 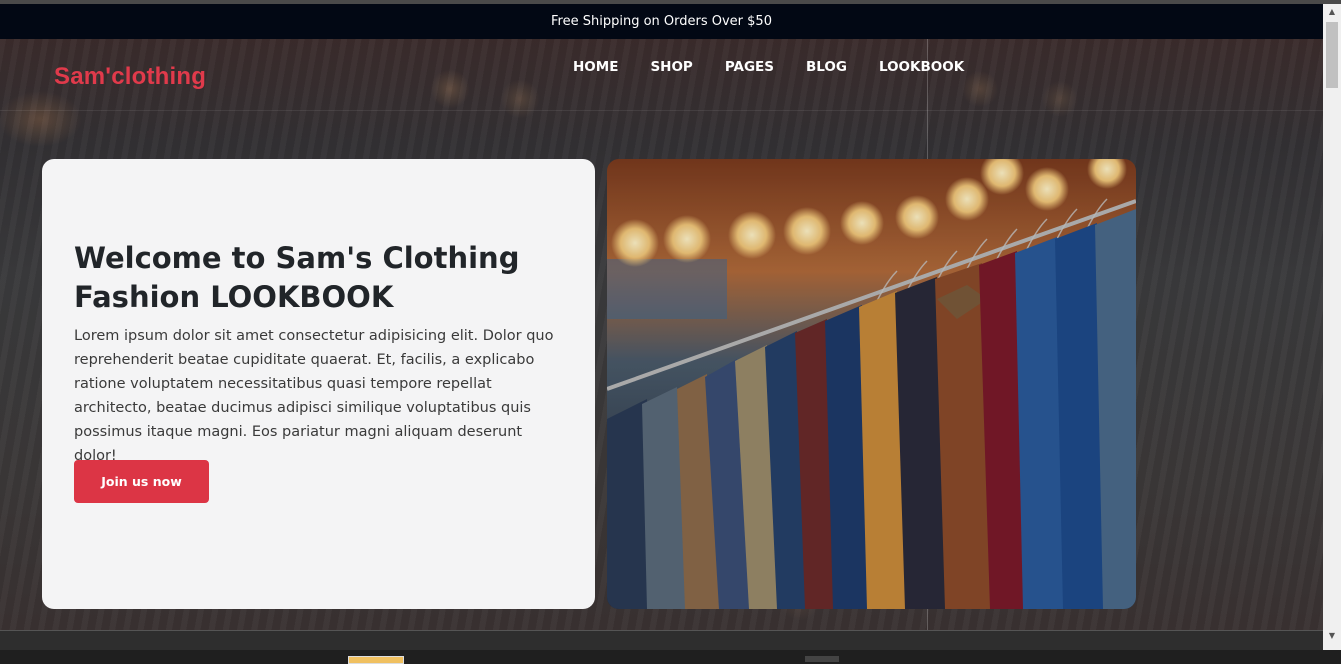 I want to click on announcement-bar: Free Shipping on Orders Over $50, so click(x=661, y=21).